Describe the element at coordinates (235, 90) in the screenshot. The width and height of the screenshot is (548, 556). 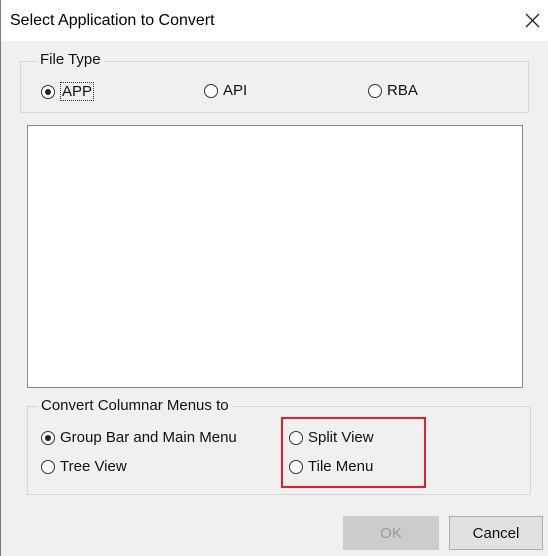
I see `file-type-api-label: API` at that location.